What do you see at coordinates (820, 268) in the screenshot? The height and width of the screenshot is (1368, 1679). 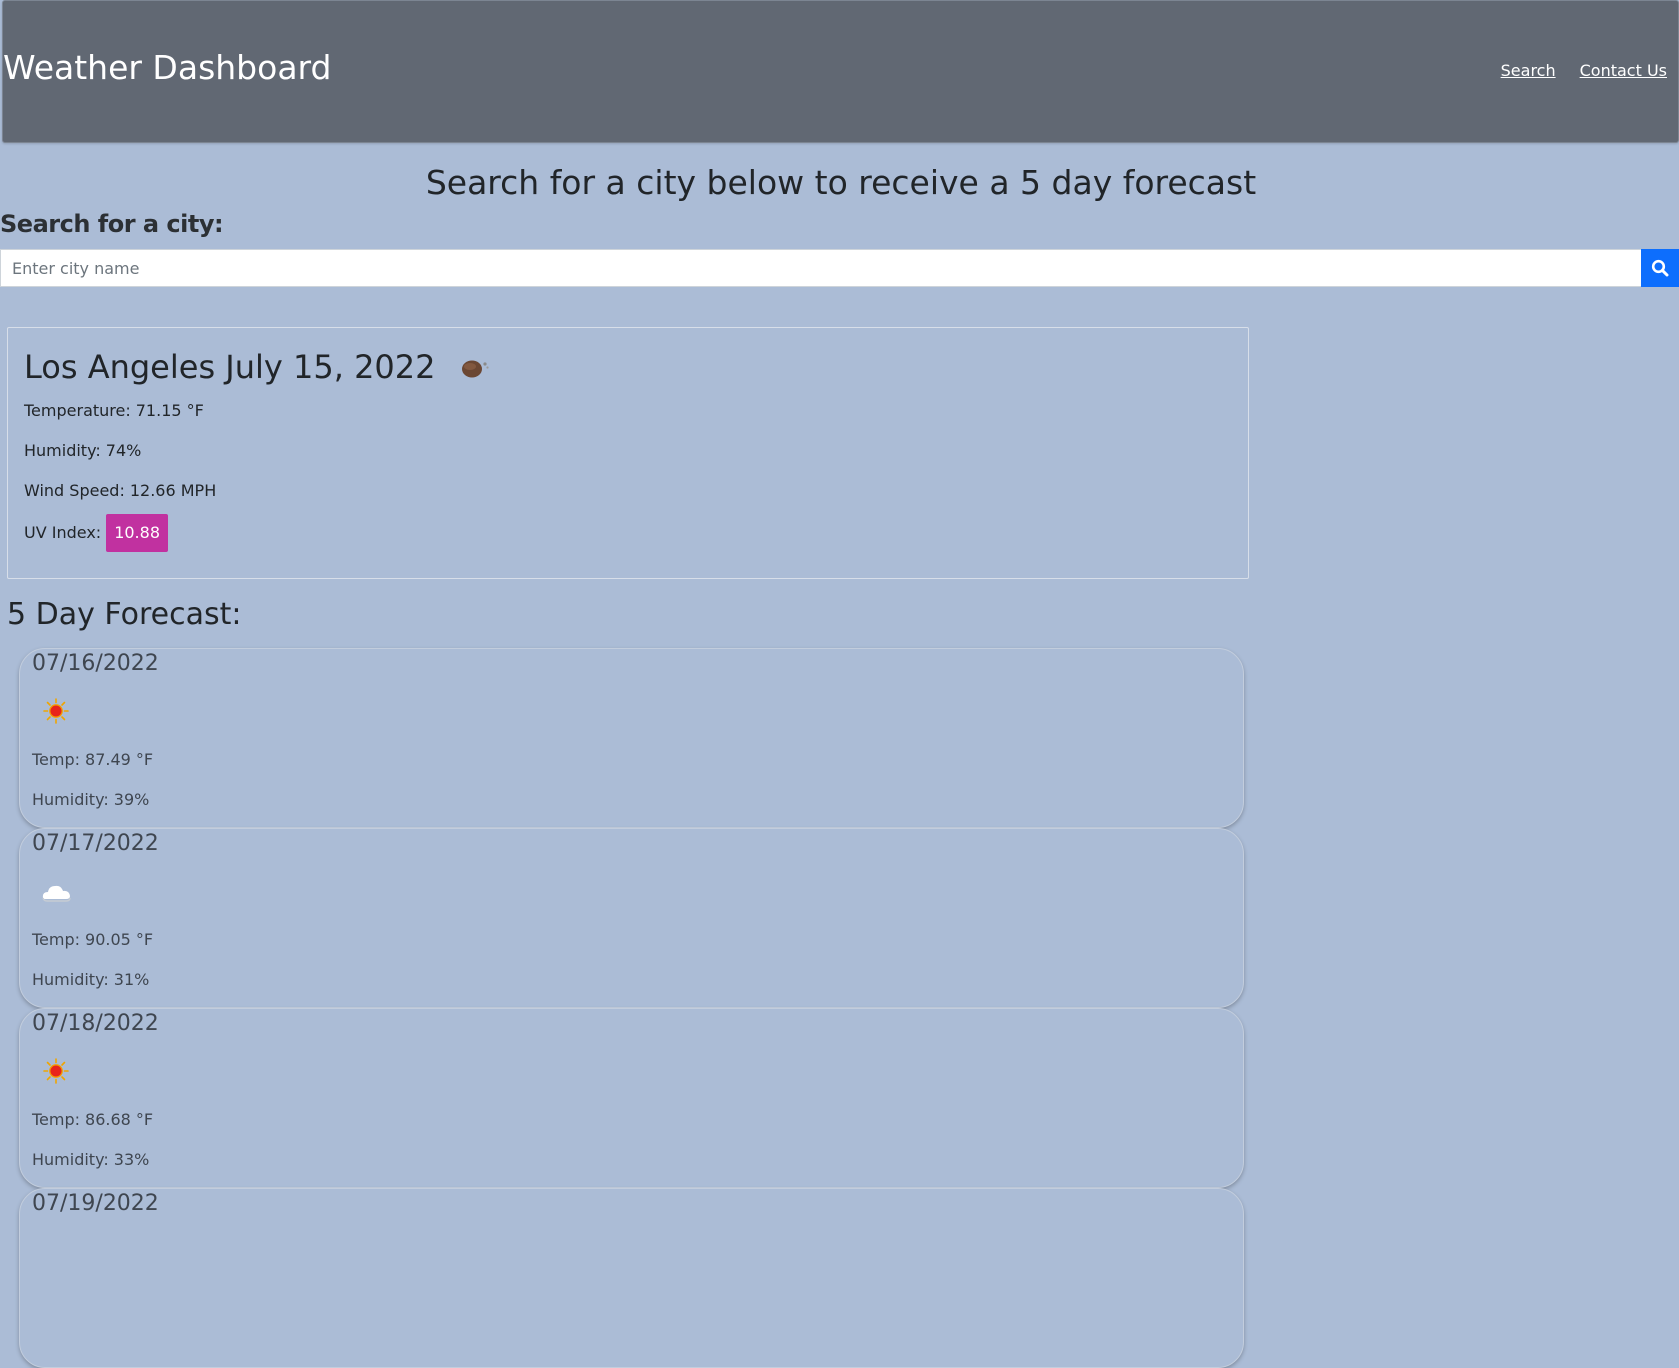 I see `city-search-input` at bounding box center [820, 268].